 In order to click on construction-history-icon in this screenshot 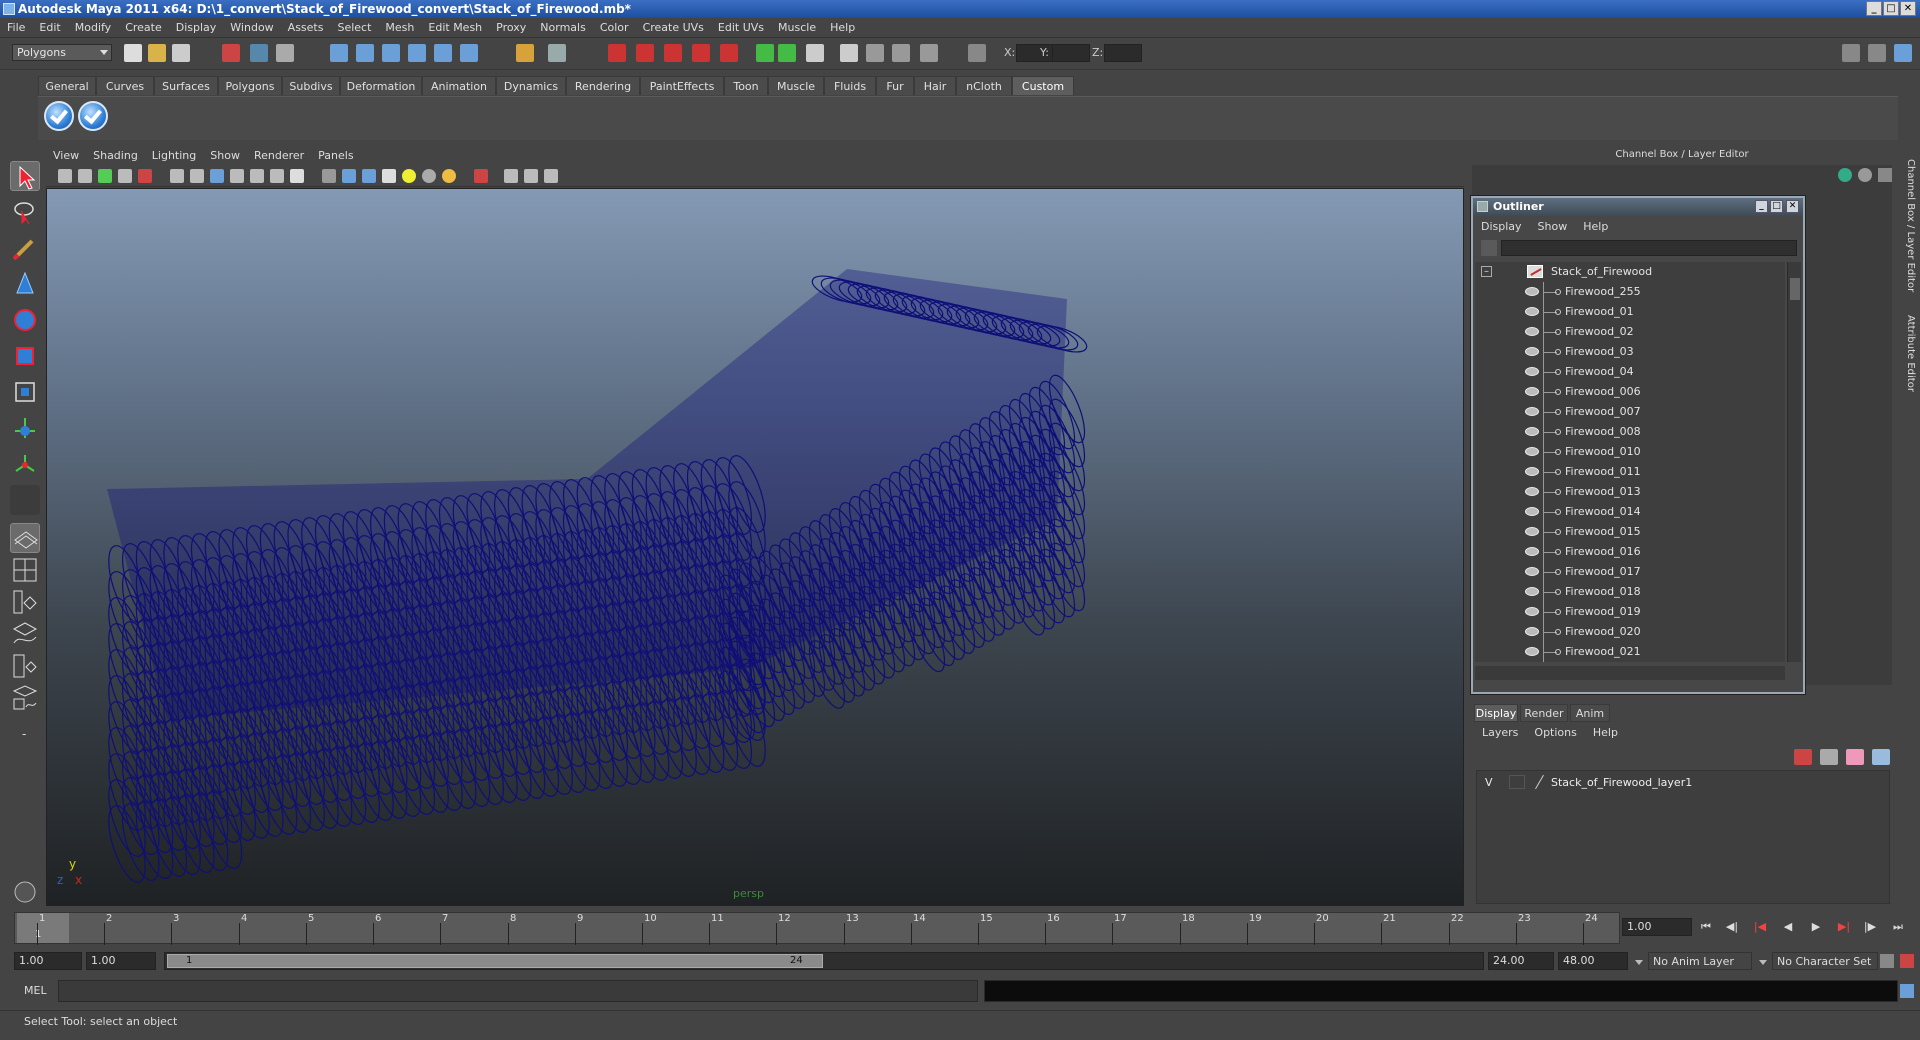, I will do `click(525, 53)`.